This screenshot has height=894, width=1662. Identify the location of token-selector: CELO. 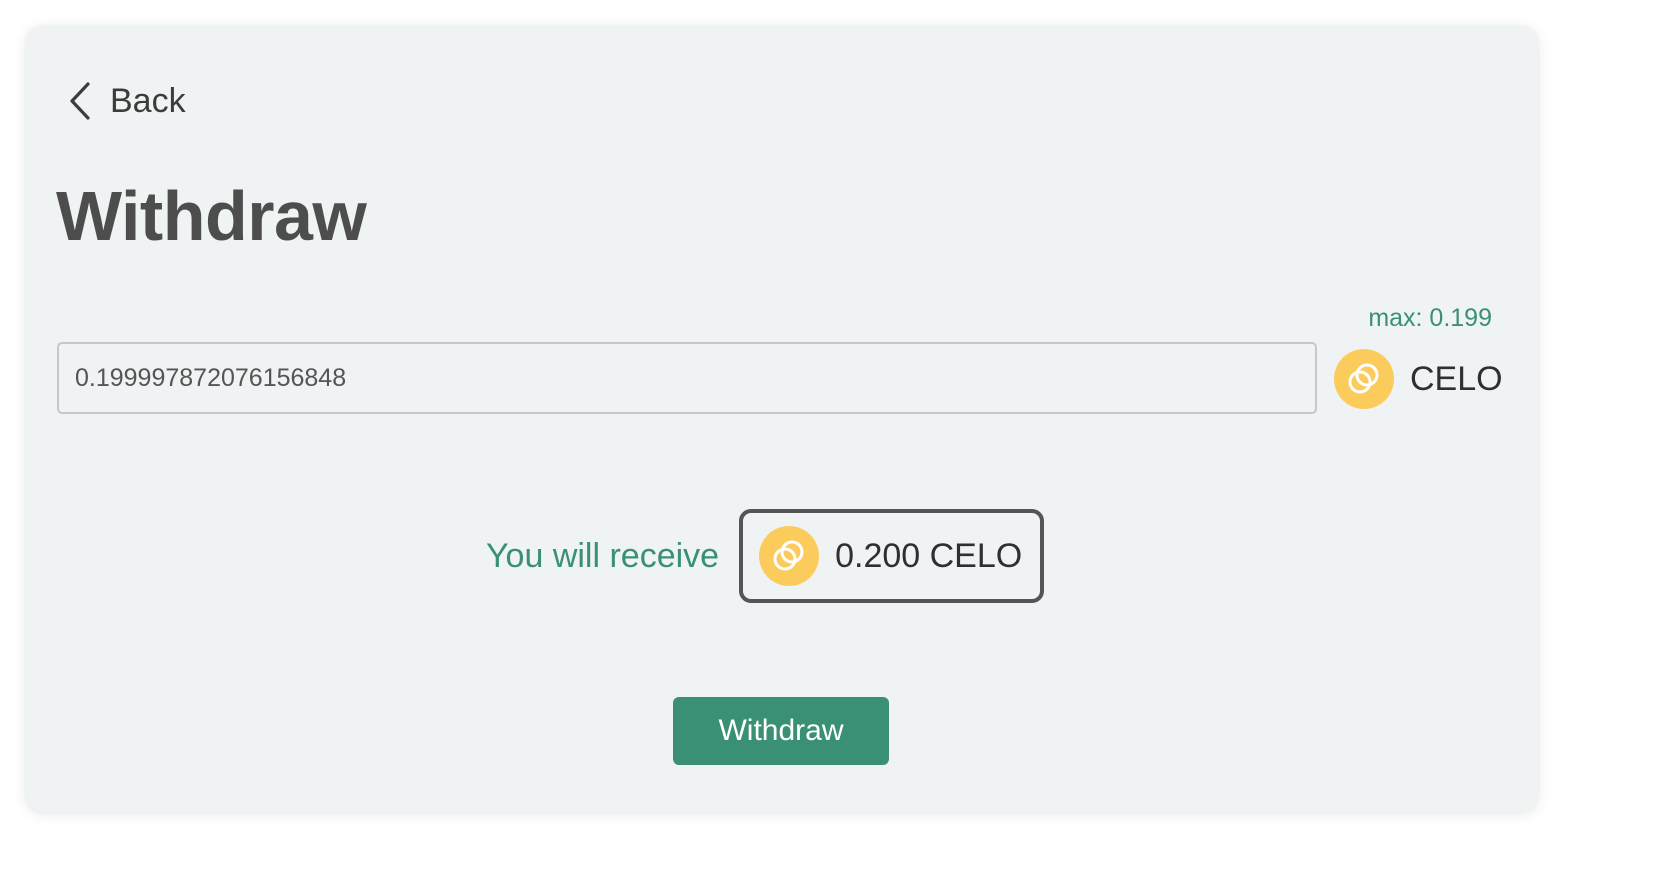
(1418, 379).